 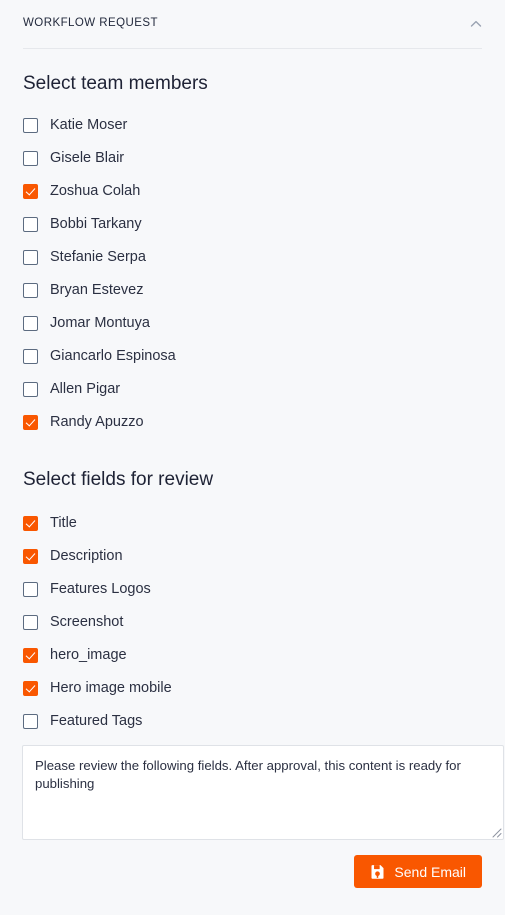 I want to click on review-field-label: Title, so click(x=63, y=522).